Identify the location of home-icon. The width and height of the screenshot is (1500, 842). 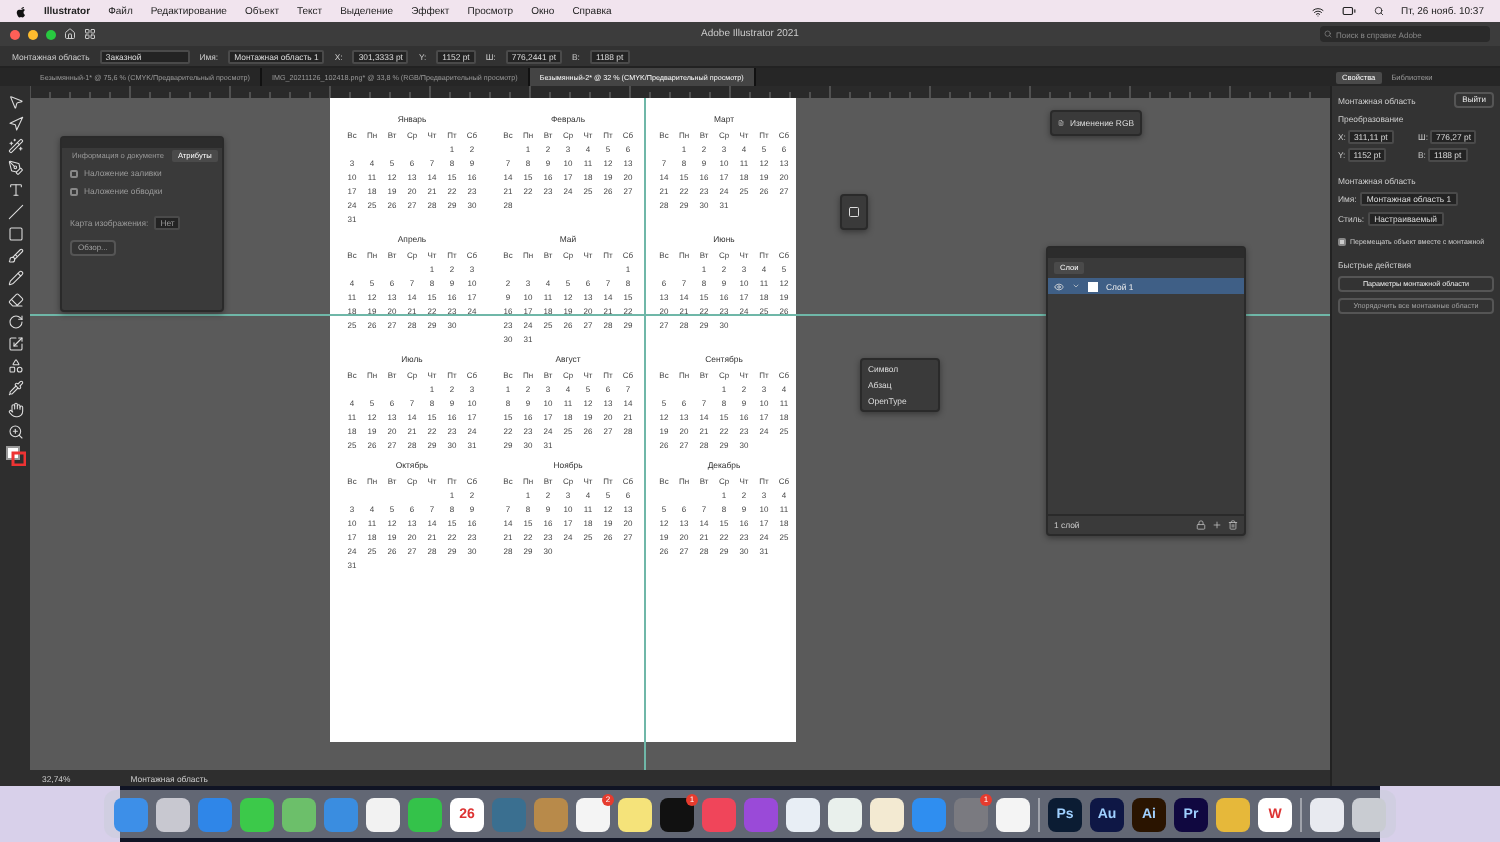
(70, 34).